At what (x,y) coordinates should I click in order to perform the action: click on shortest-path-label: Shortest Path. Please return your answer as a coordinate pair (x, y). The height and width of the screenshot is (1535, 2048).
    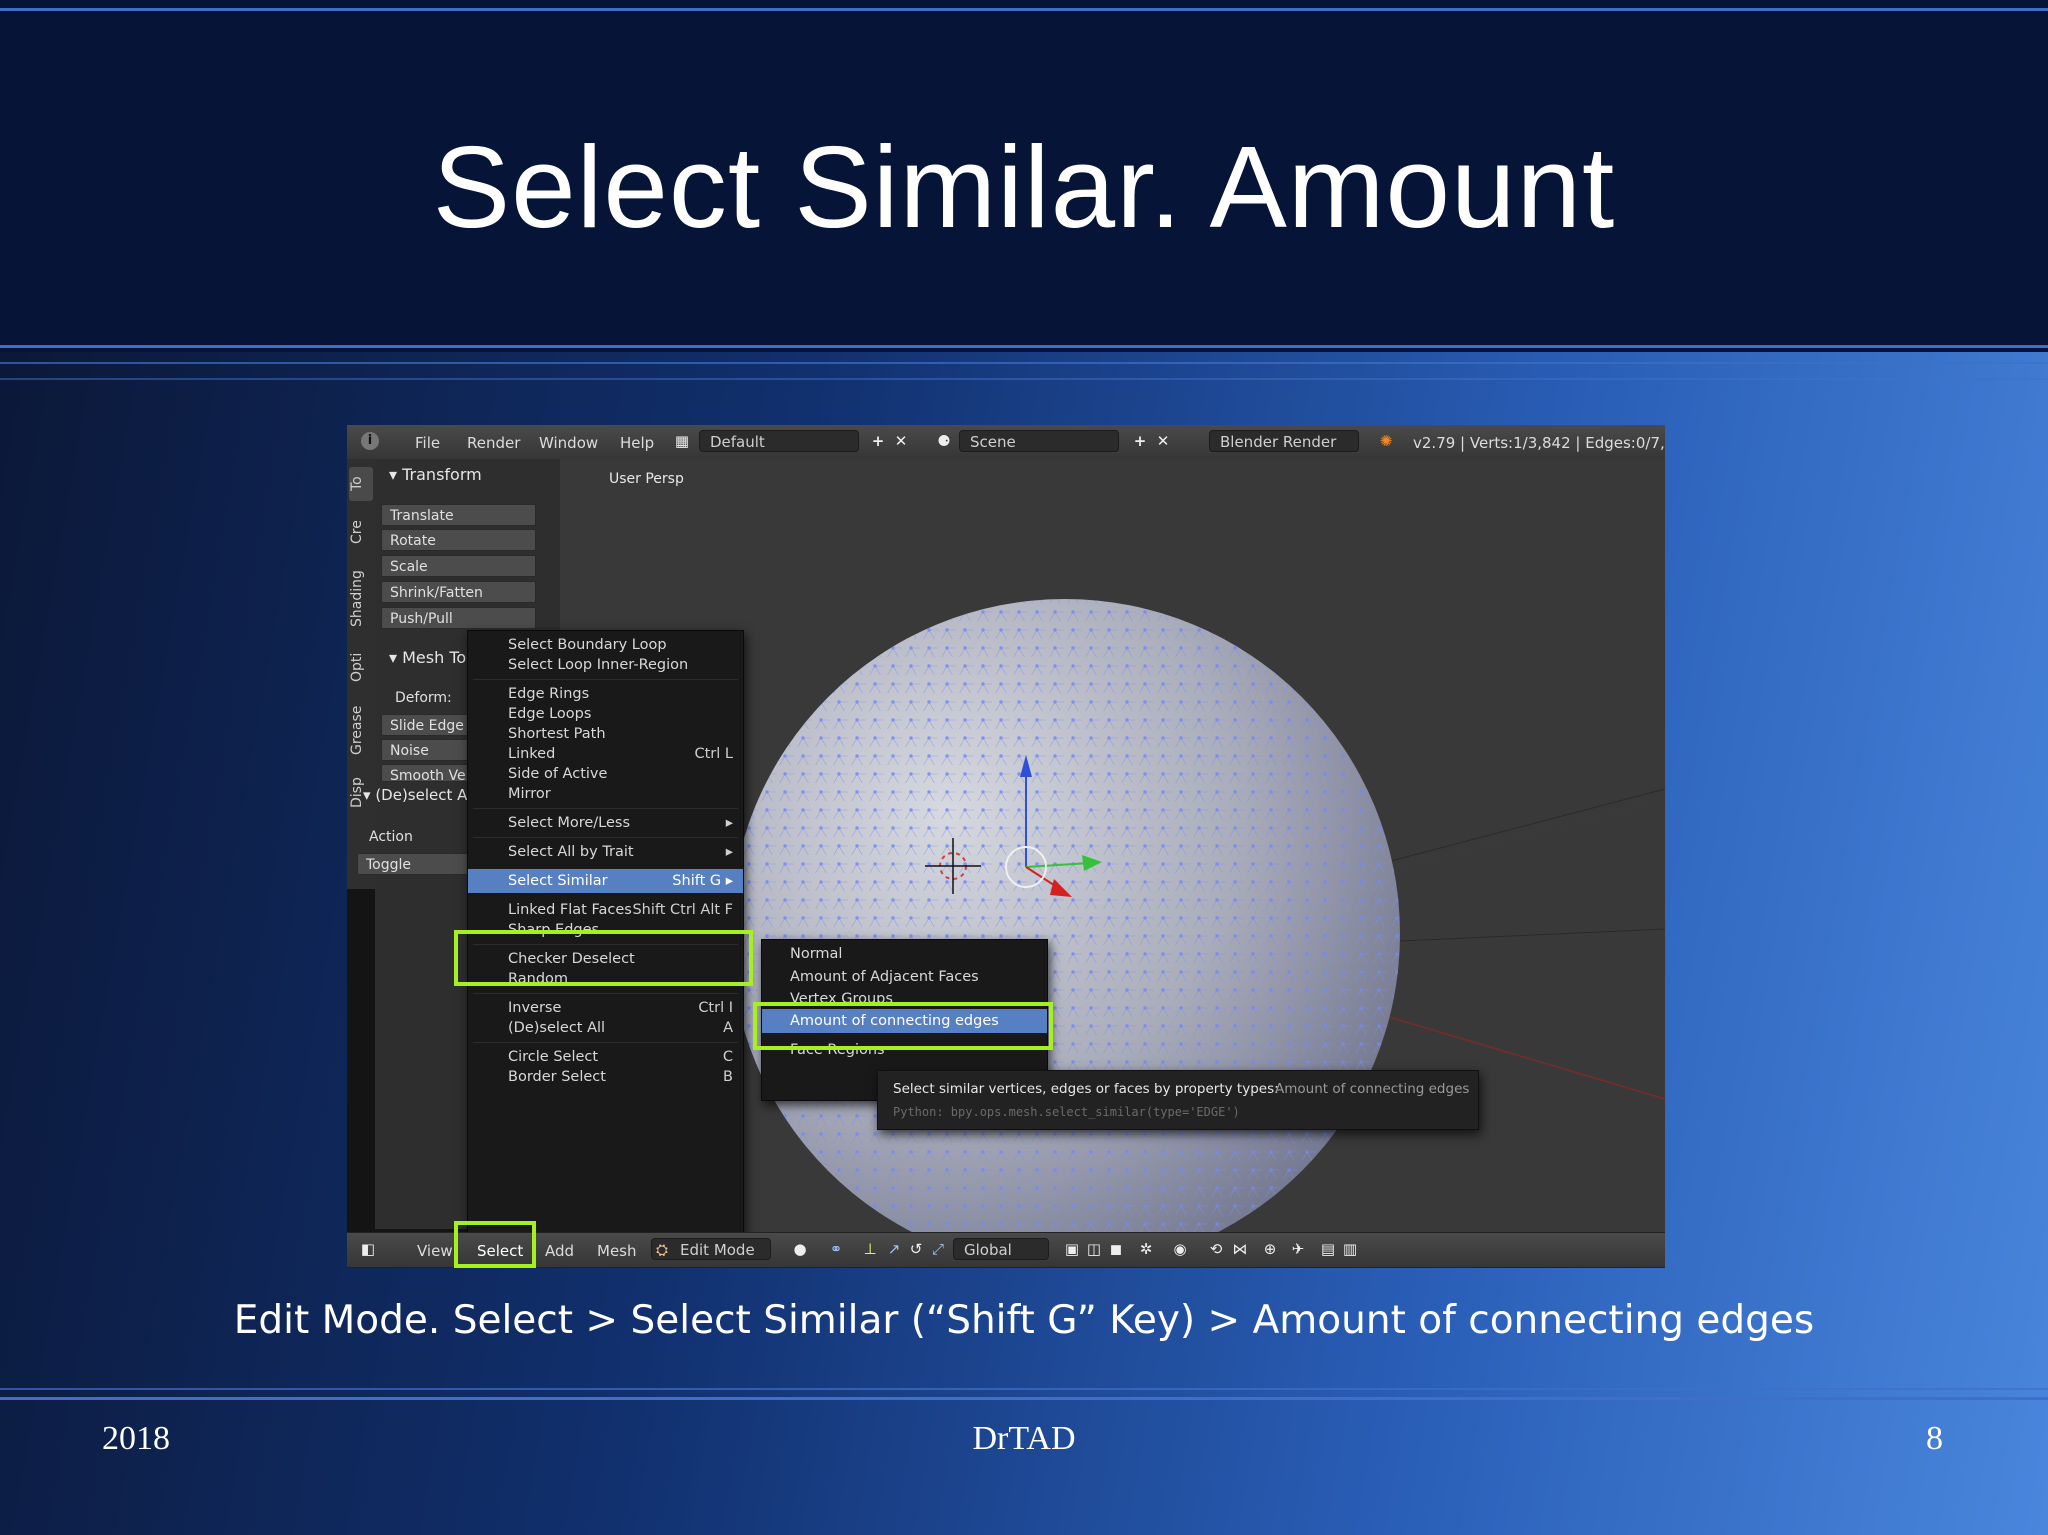
    Looking at the image, I should click on (557, 734).